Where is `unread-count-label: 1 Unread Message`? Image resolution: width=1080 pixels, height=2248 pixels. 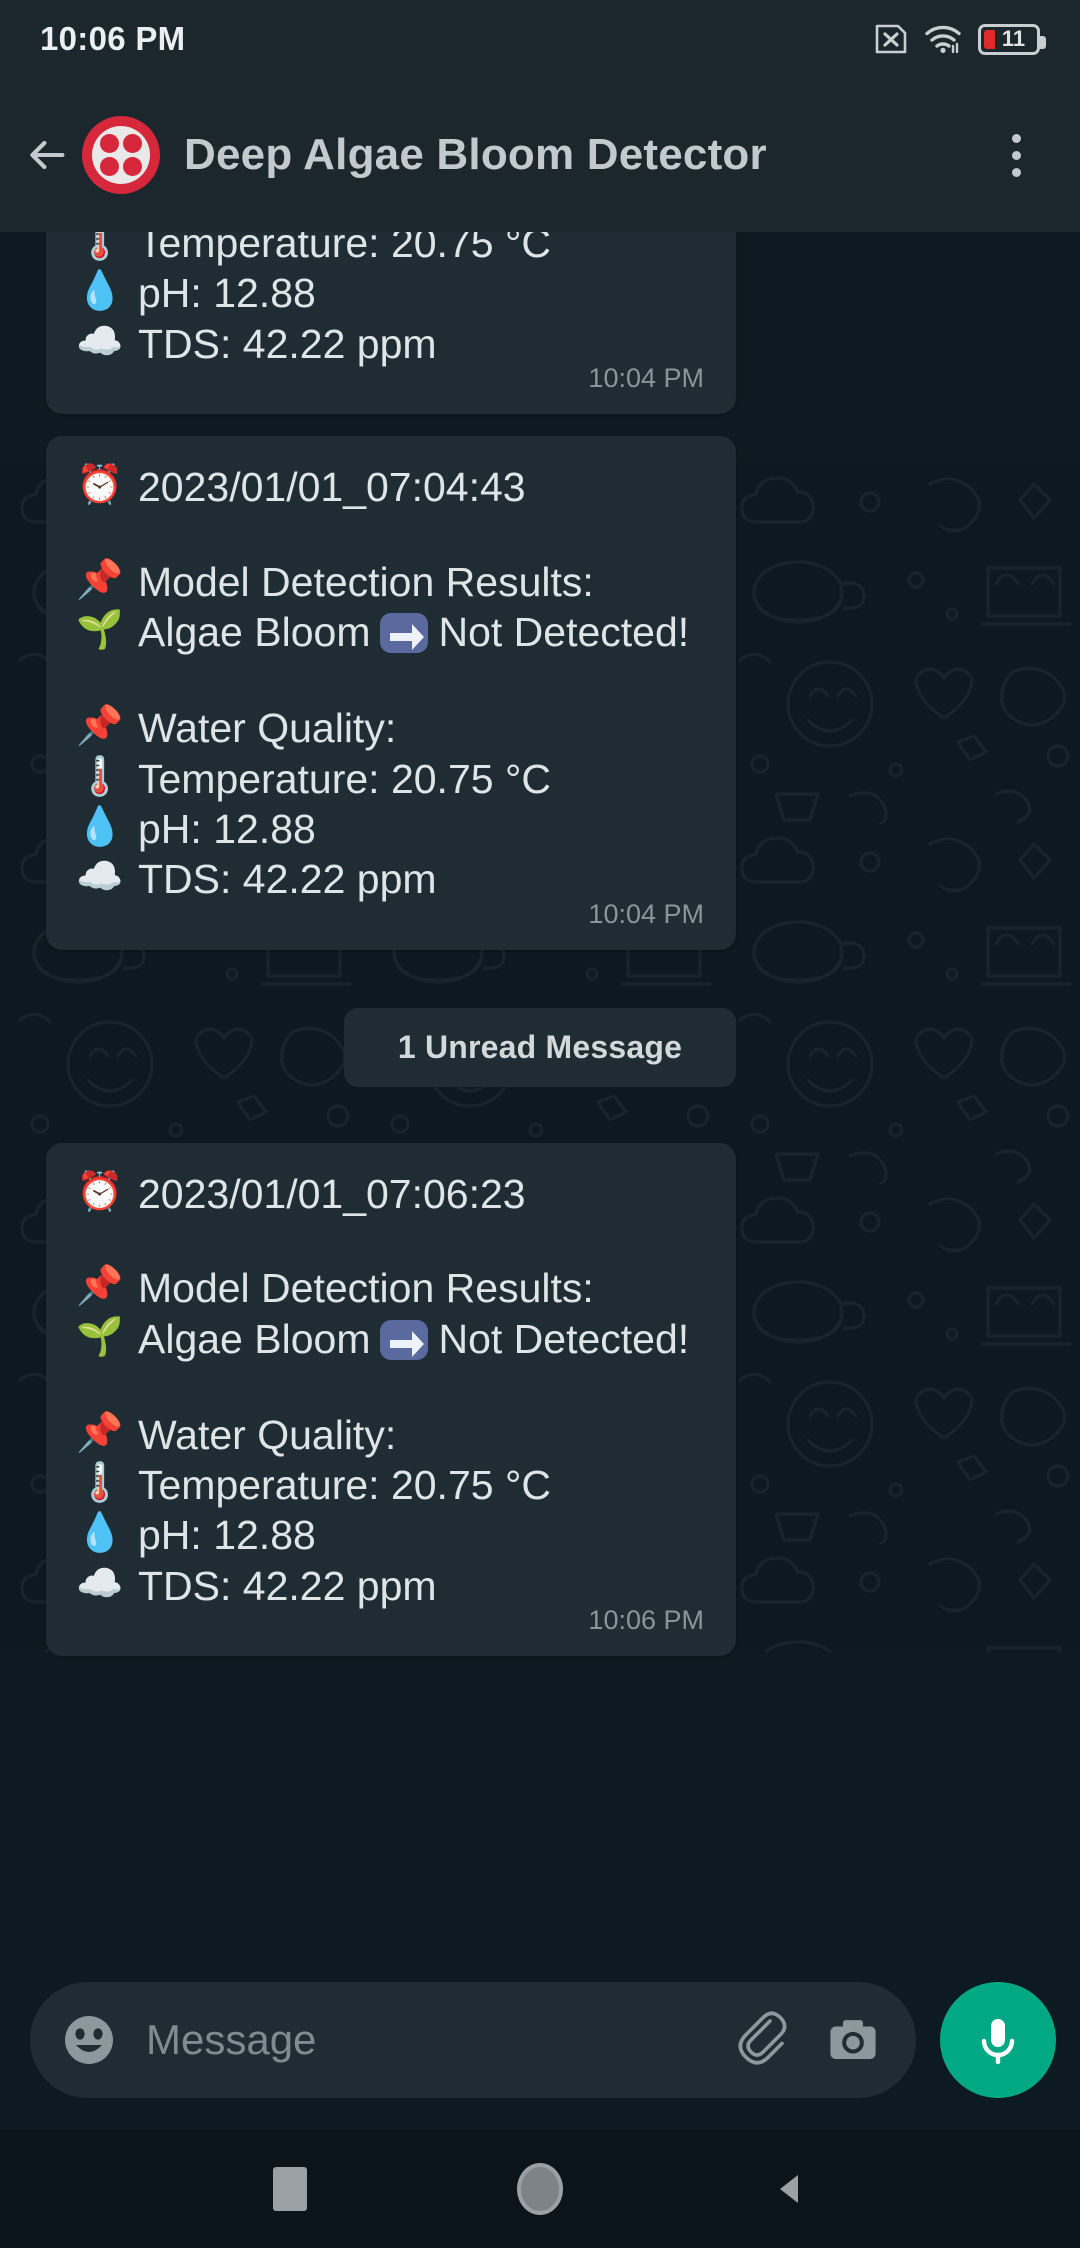 unread-count-label: 1 Unread Message is located at coordinates (540, 1047).